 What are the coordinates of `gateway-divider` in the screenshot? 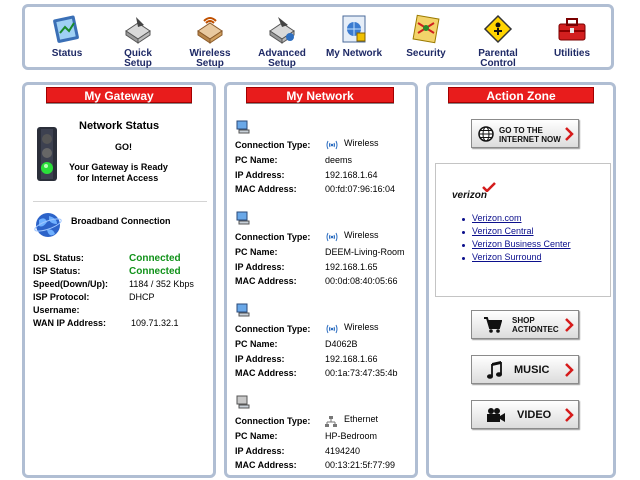 It's located at (120, 201).